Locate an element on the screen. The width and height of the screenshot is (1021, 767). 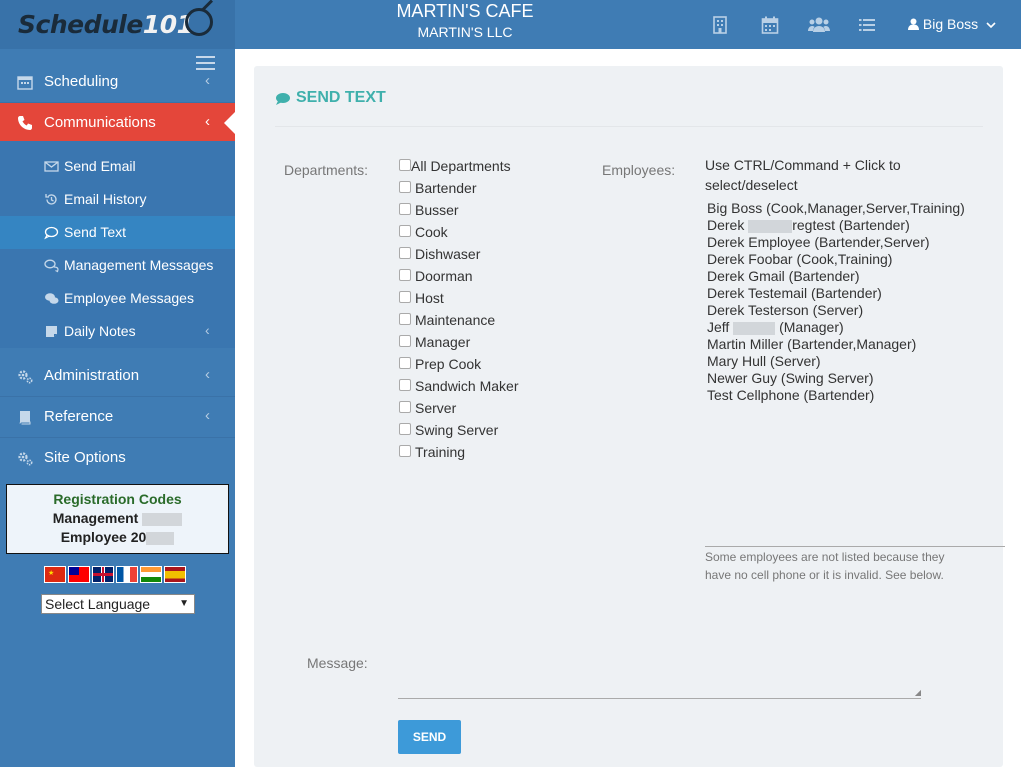
page-title: SEND TEXT is located at coordinates (341, 97).